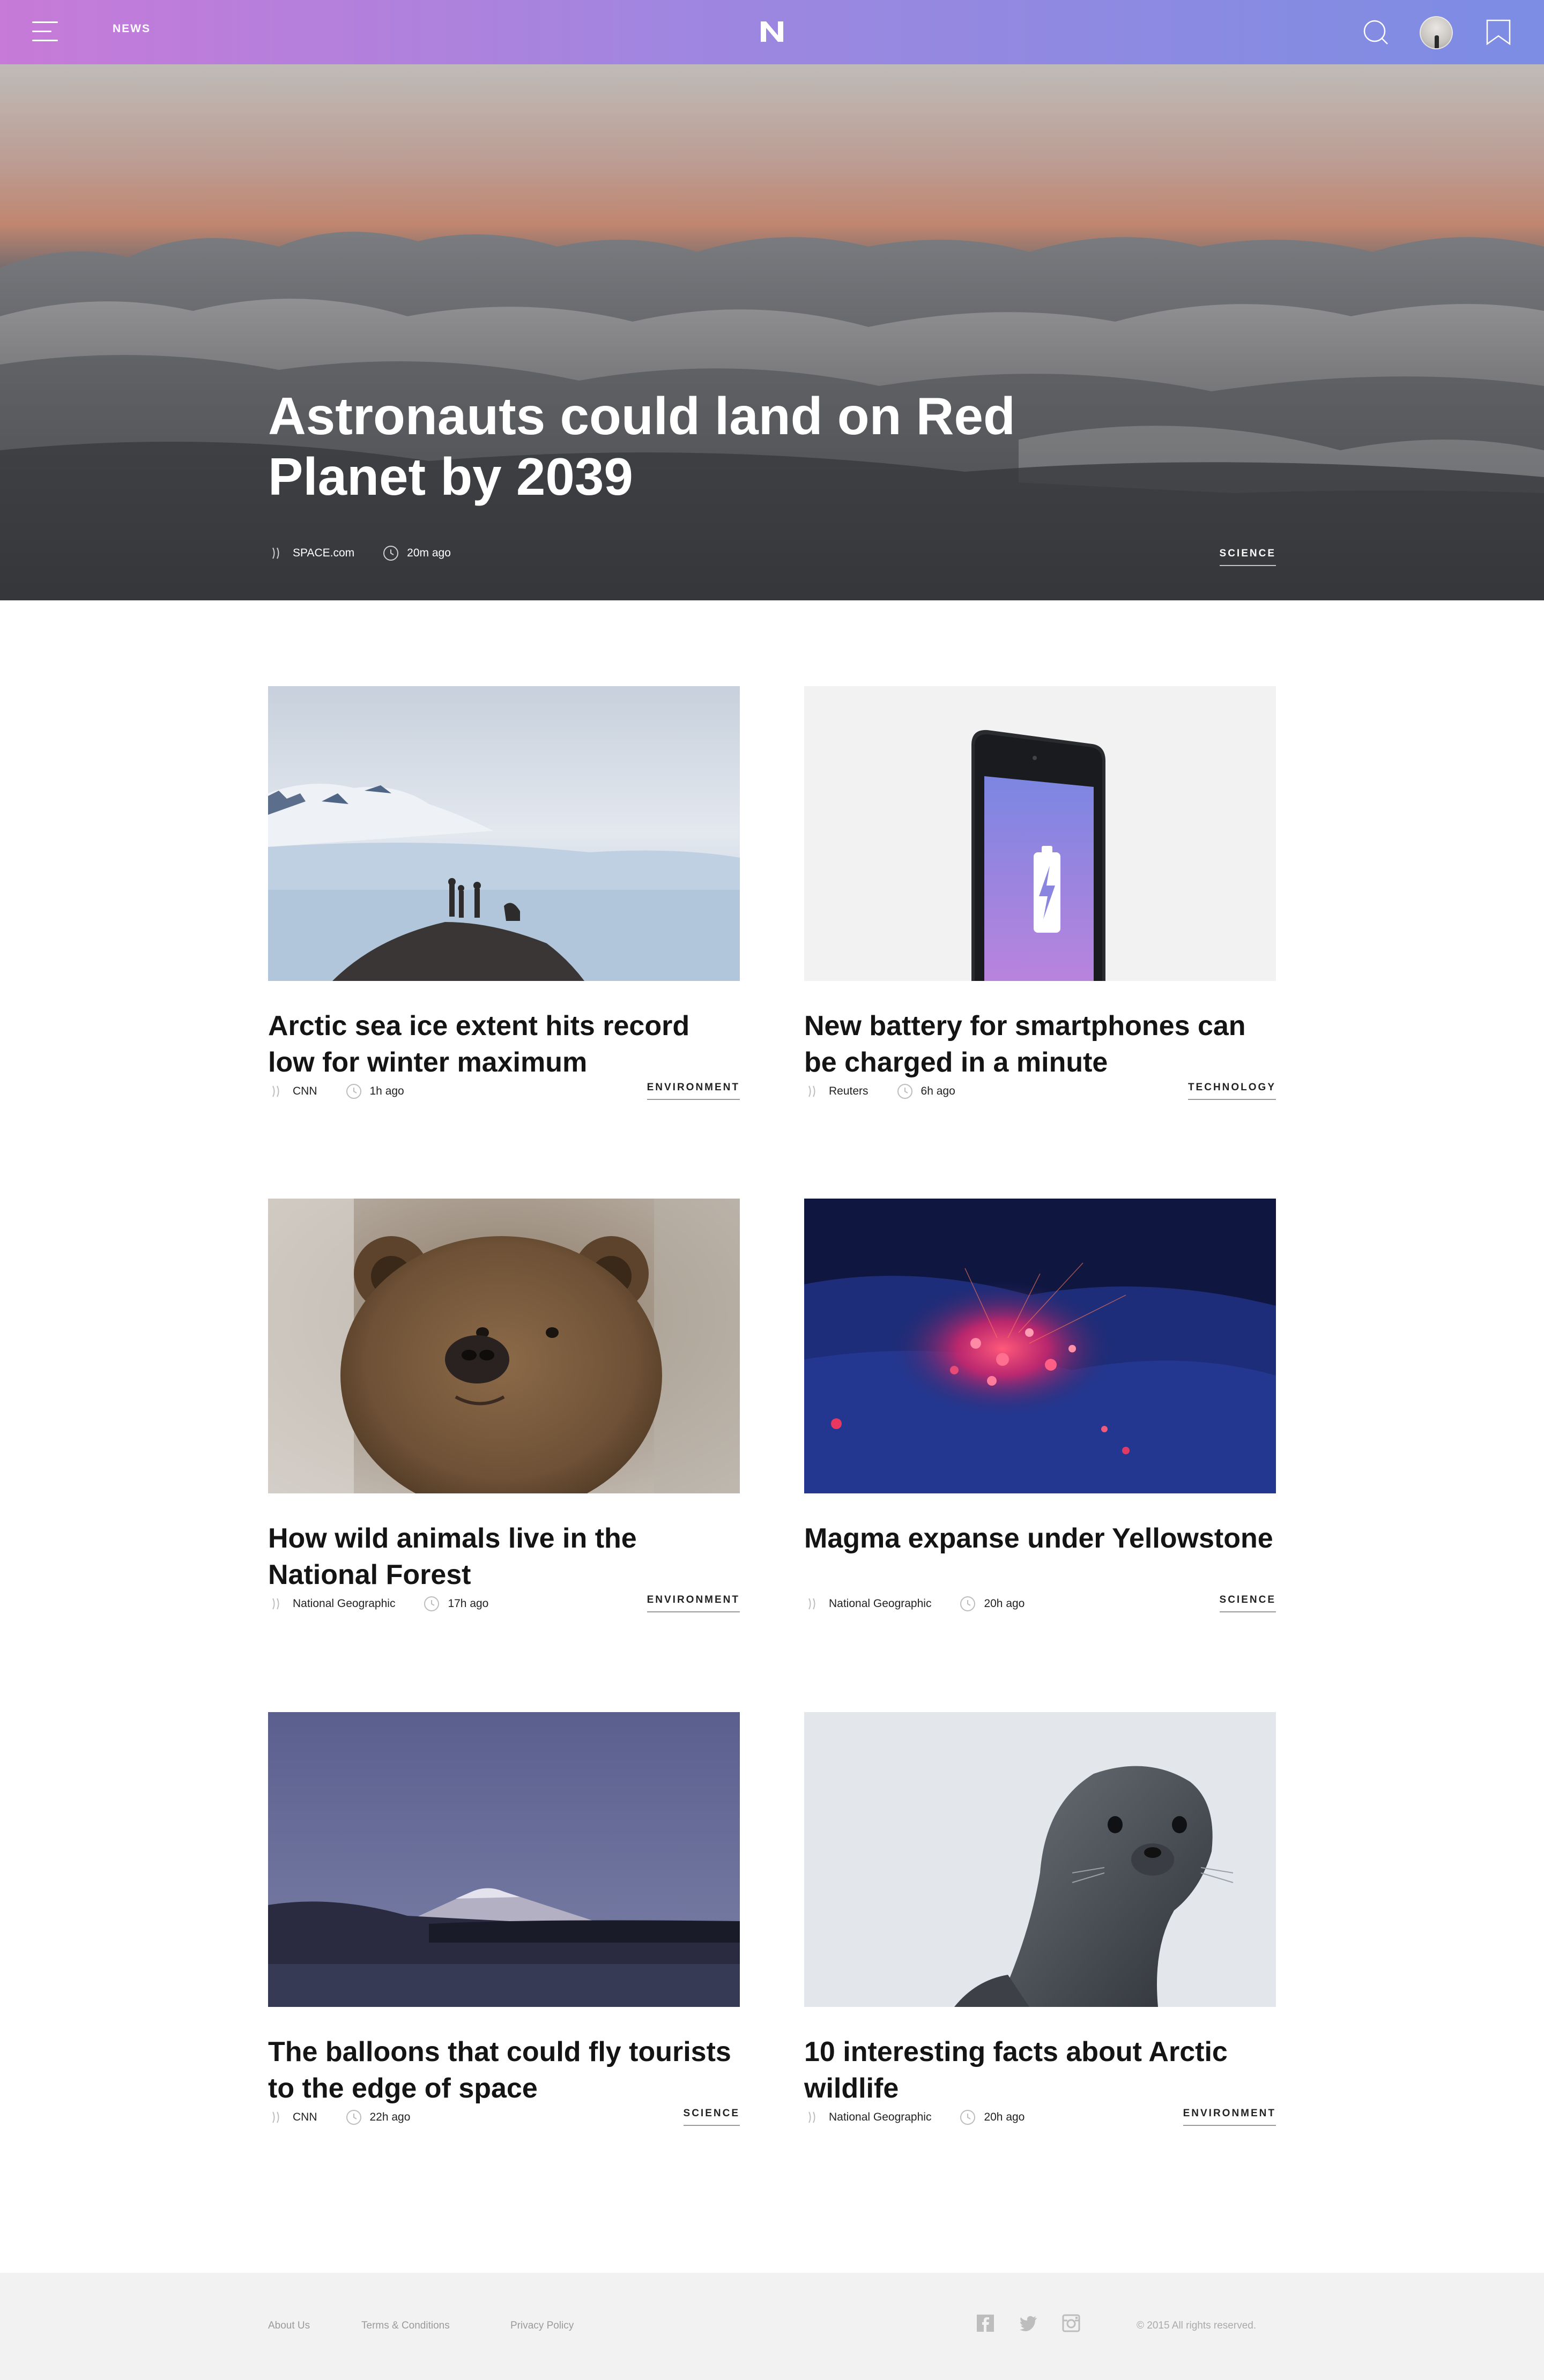  What do you see at coordinates (879, 1091) in the screenshot?
I see `article-meta: Reuters 6h ago` at bounding box center [879, 1091].